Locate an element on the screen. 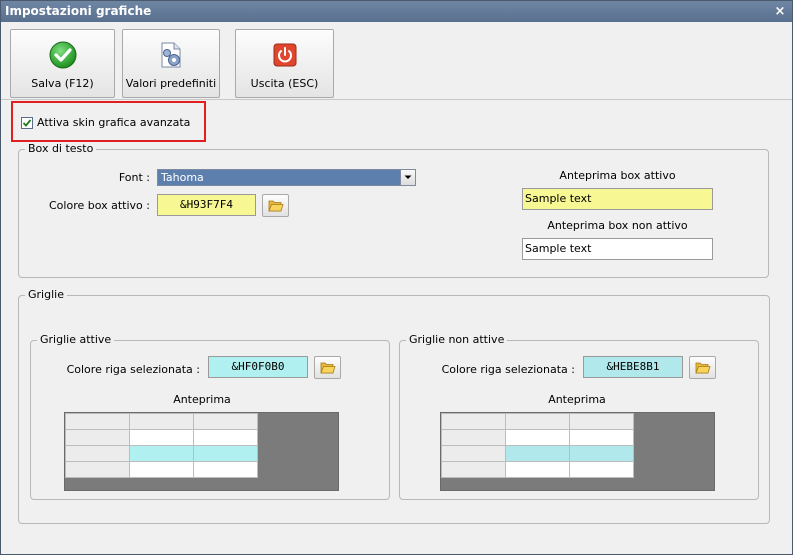 The height and width of the screenshot is (555, 793). defaults-button-label: Valori predefiniti is located at coordinates (171, 83).